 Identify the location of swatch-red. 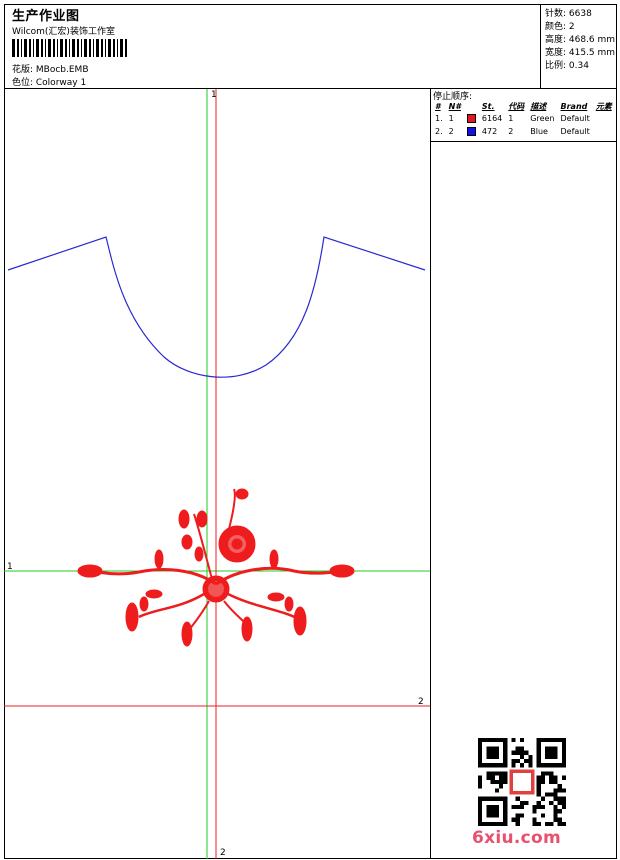
(471, 118).